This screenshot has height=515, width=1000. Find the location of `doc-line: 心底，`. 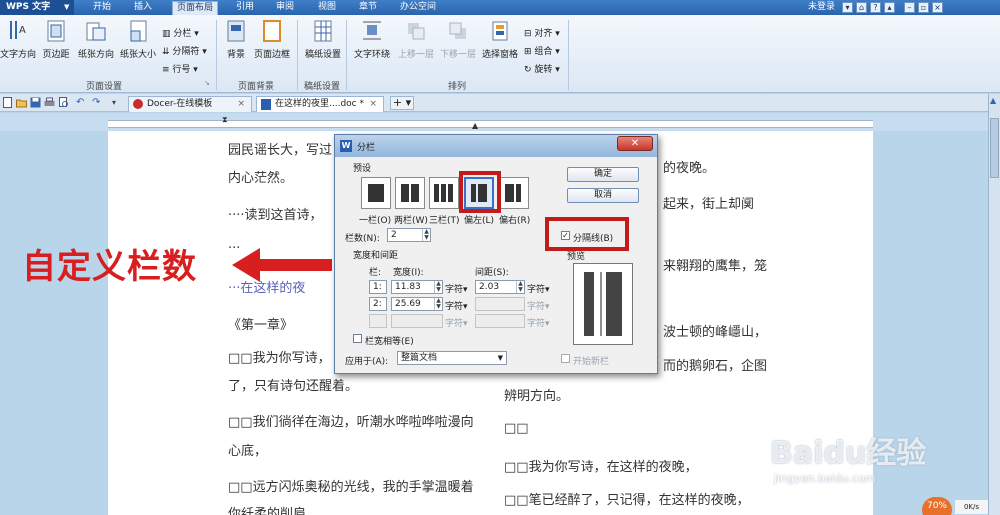

doc-line: 心底， is located at coordinates (248, 451).